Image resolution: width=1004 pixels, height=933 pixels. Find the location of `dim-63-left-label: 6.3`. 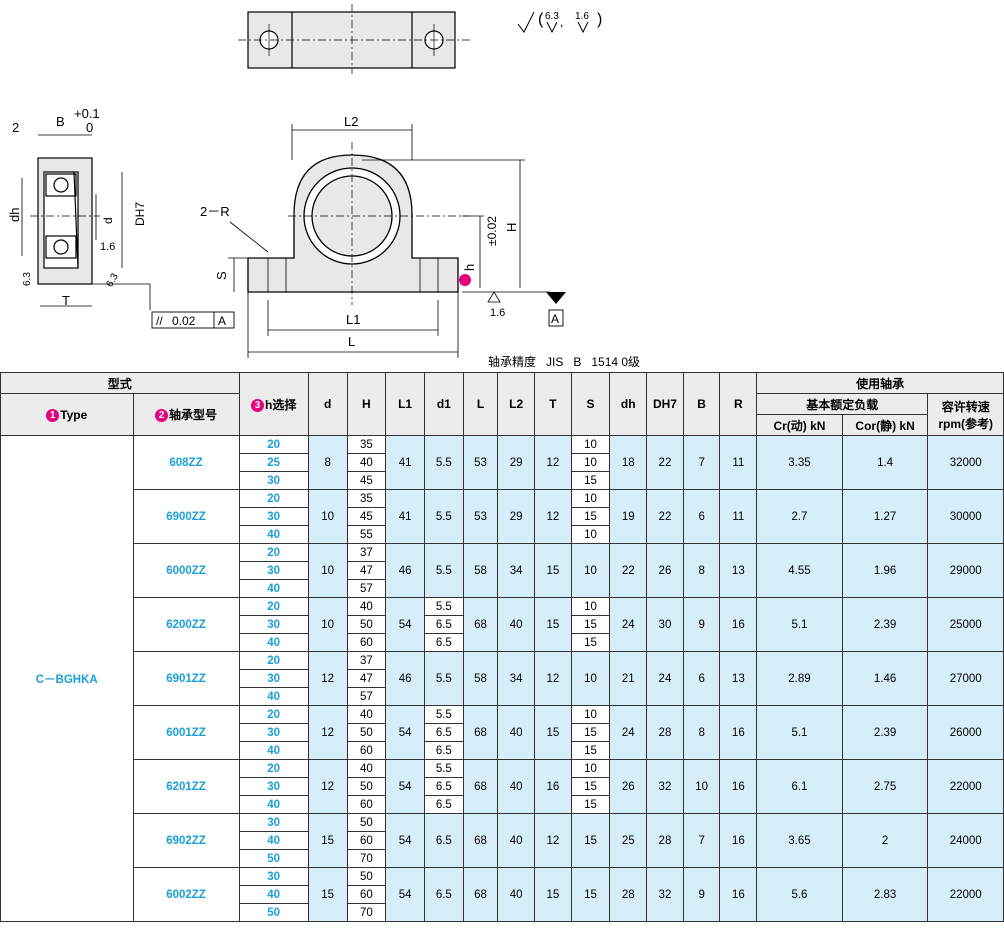

dim-63-left-label: 6.3 is located at coordinates (27, 279).